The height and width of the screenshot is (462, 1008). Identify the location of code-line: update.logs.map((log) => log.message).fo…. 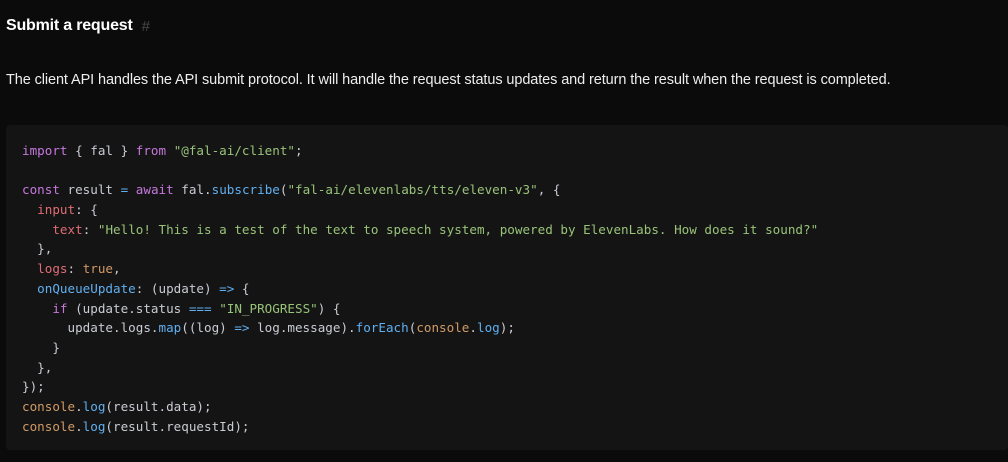
(515, 328).